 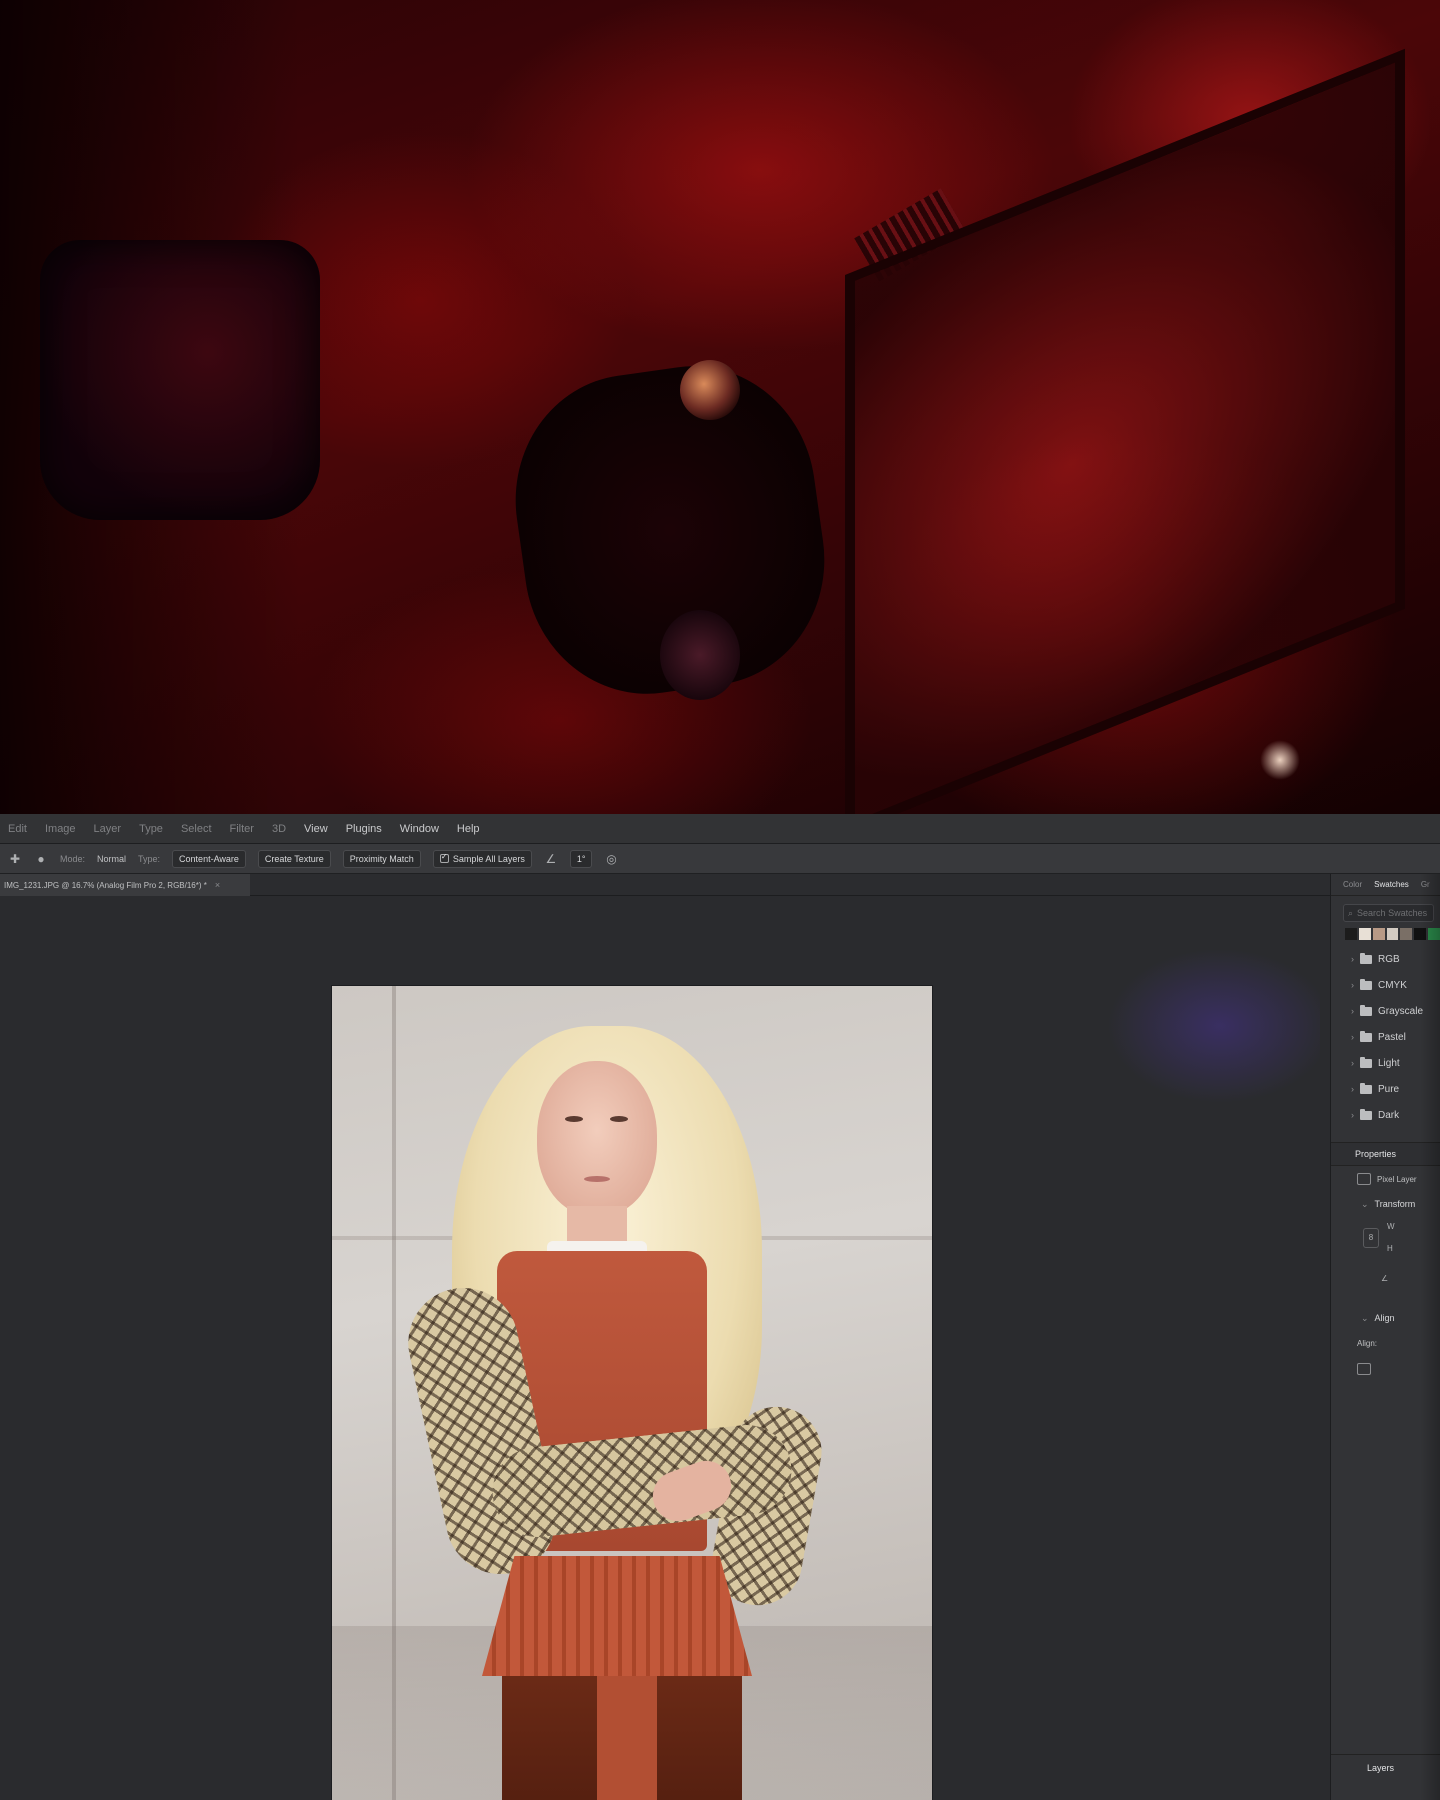 I want to click on menu-help: Help, so click(x=468, y=829).